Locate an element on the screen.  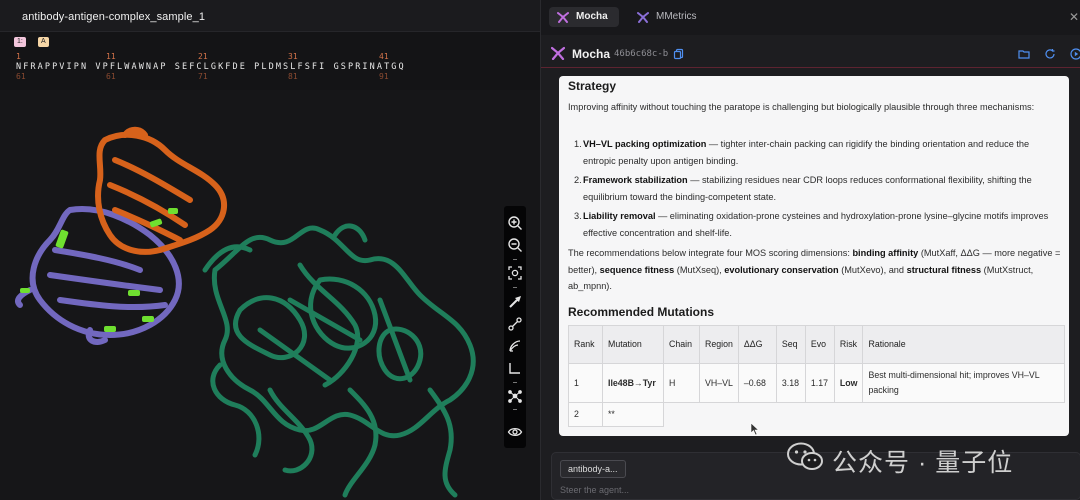
viewer-title: antibody-antigen-complex_sample_1 is located at coordinates (114, 17).